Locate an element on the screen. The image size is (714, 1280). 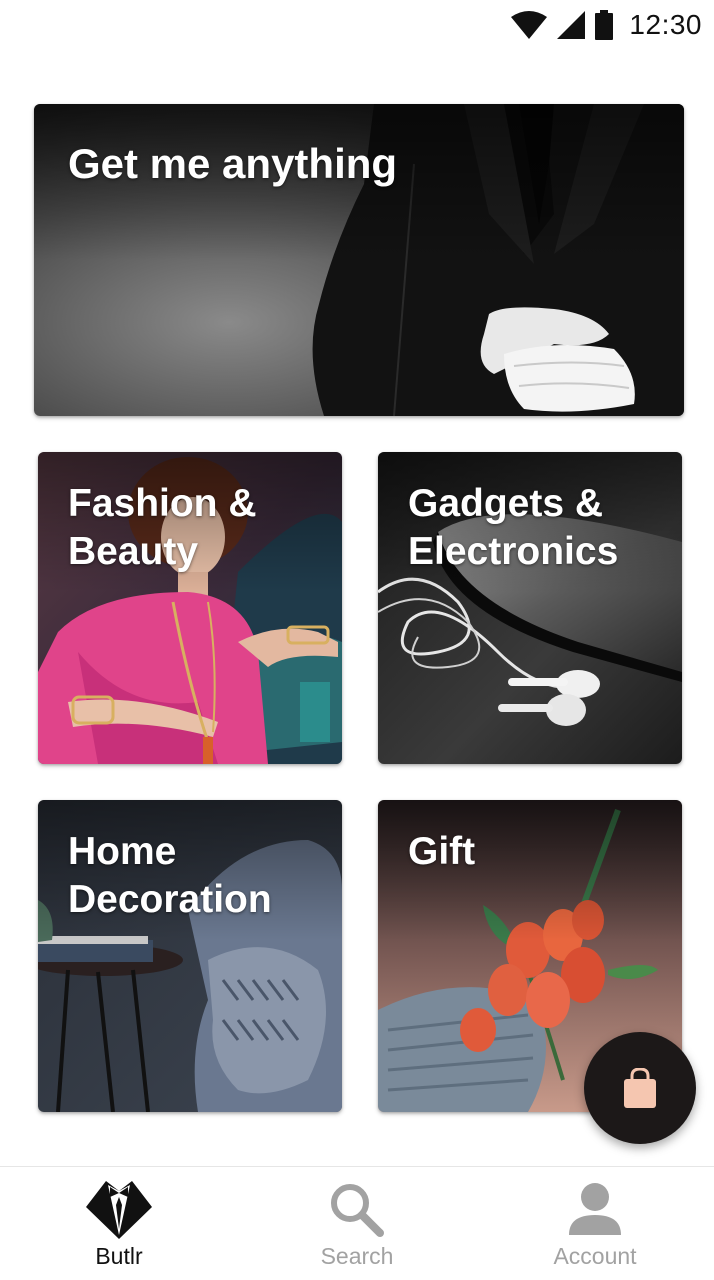
category-title: Fashion & Beauty is located at coordinates (162, 527).